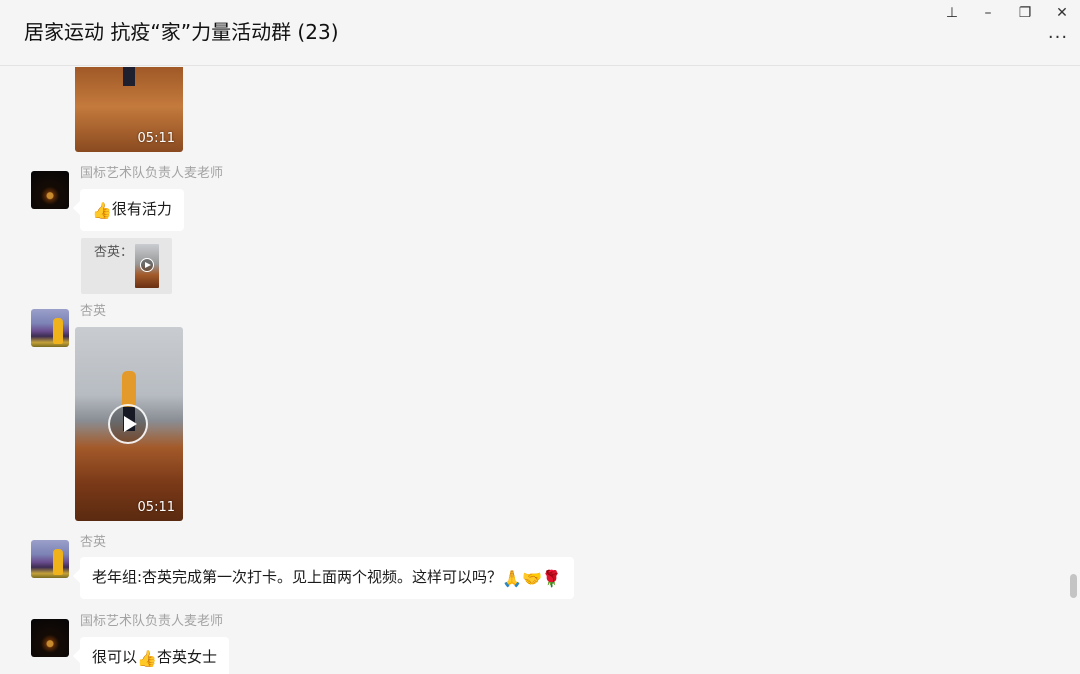  I want to click on pin-icon: ⊥, so click(952, 13).